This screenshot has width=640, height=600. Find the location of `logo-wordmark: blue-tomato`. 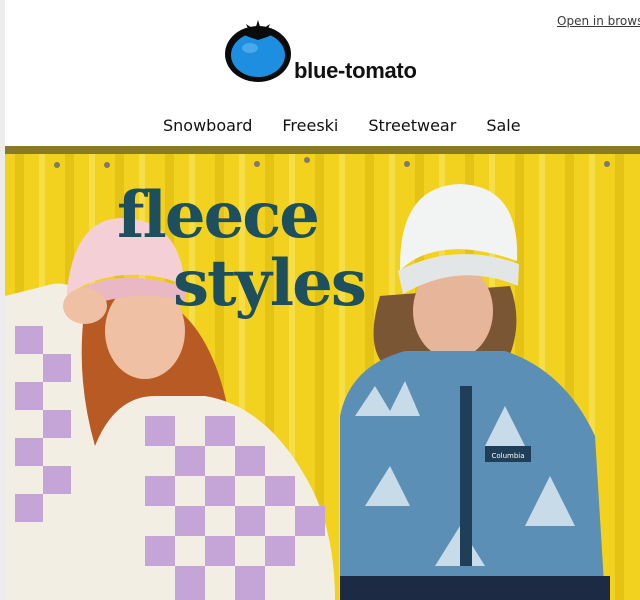

logo-wordmark: blue-tomato is located at coordinates (355, 70).